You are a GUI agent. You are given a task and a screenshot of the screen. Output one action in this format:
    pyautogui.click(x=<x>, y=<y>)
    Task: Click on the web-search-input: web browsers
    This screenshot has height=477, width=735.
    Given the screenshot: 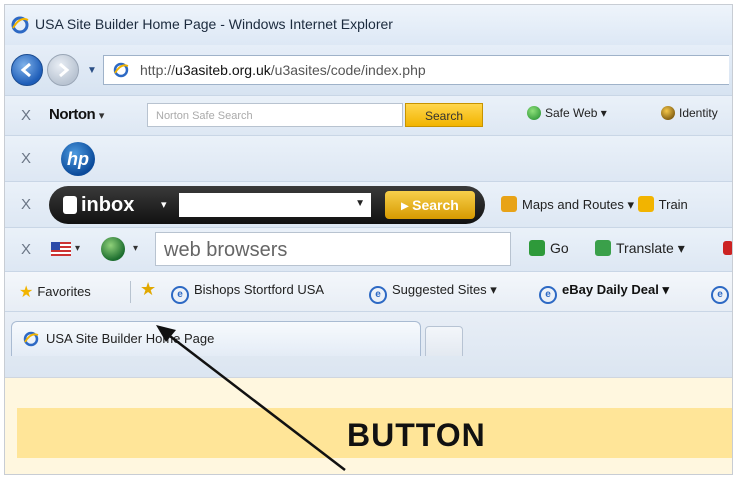 What is the action you would take?
    pyautogui.click(x=333, y=249)
    